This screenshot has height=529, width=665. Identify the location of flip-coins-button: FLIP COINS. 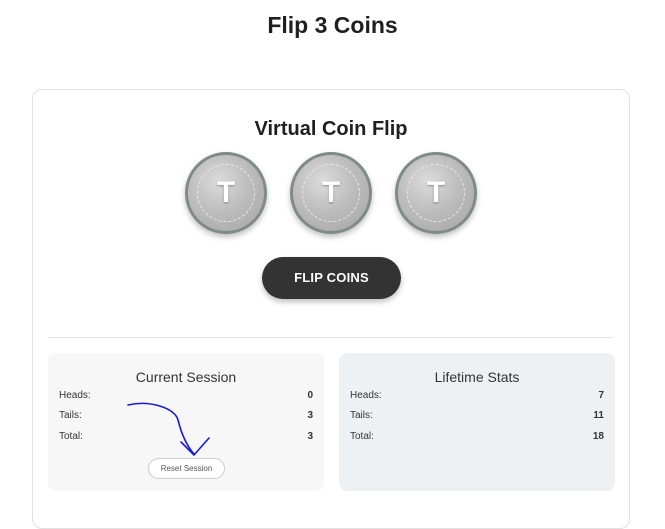
(331, 278).